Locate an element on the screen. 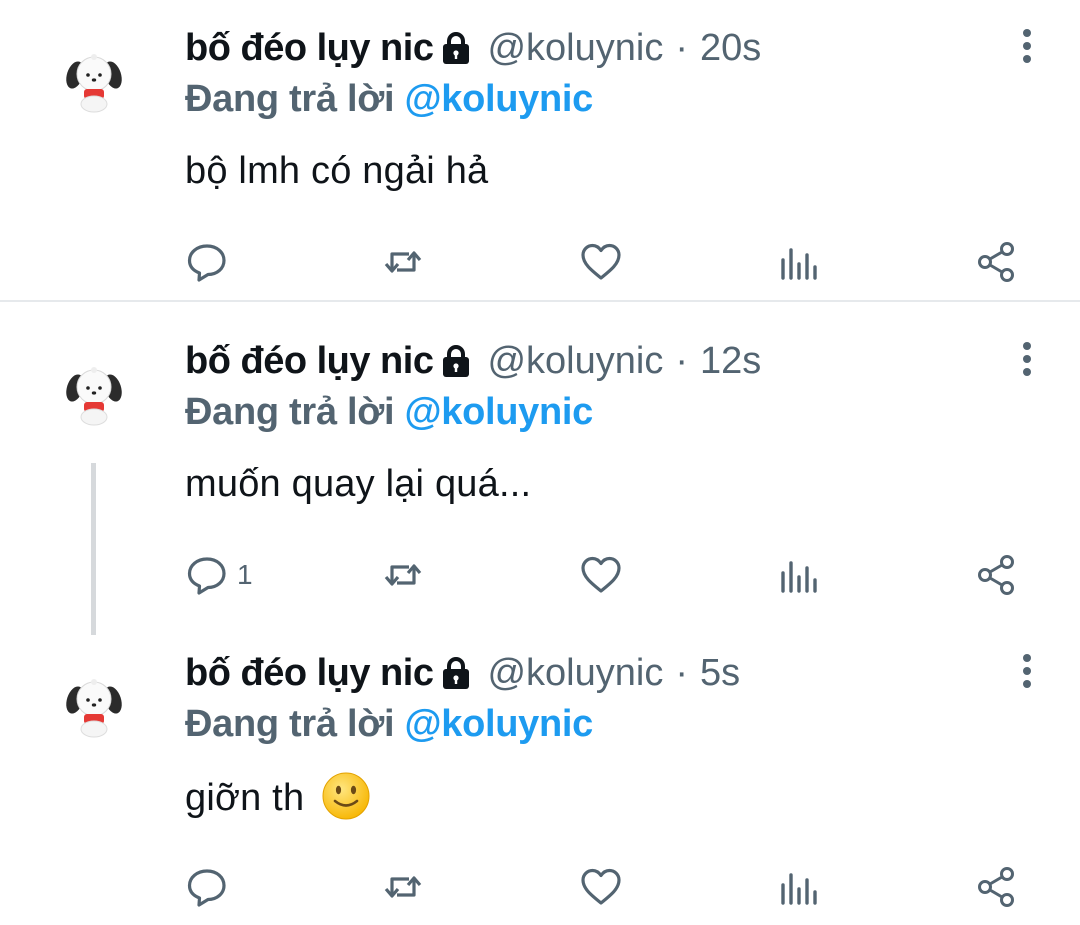 This screenshot has width=1080, height=925. timestamp: 5s is located at coordinates (720, 673).